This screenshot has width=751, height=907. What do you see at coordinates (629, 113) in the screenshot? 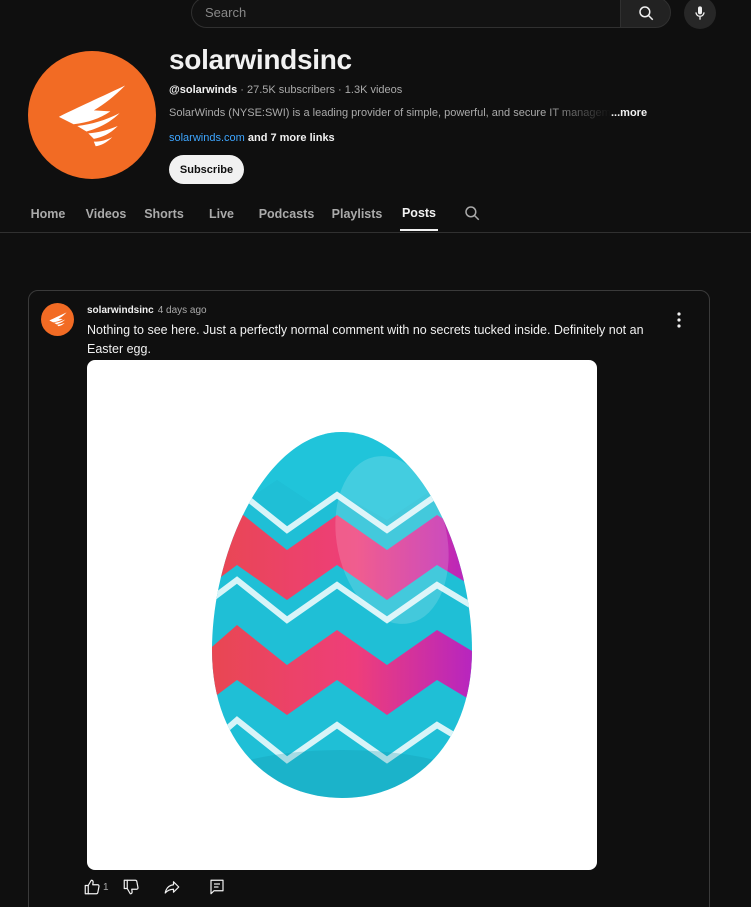
I see `more-link: ...more` at bounding box center [629, 113].